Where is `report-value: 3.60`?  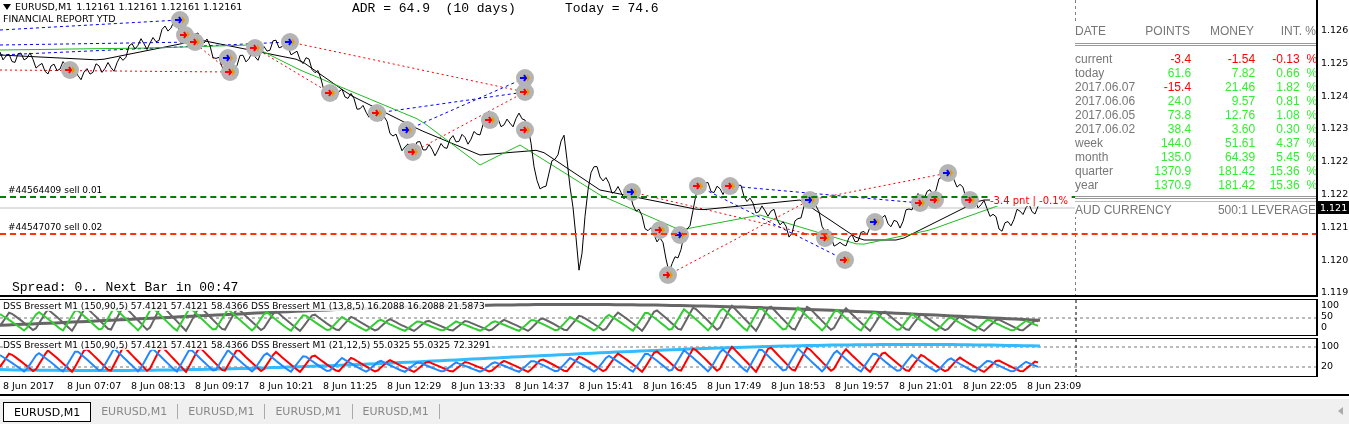
report-value: 3.60 is located at coordinates (1243, 129).